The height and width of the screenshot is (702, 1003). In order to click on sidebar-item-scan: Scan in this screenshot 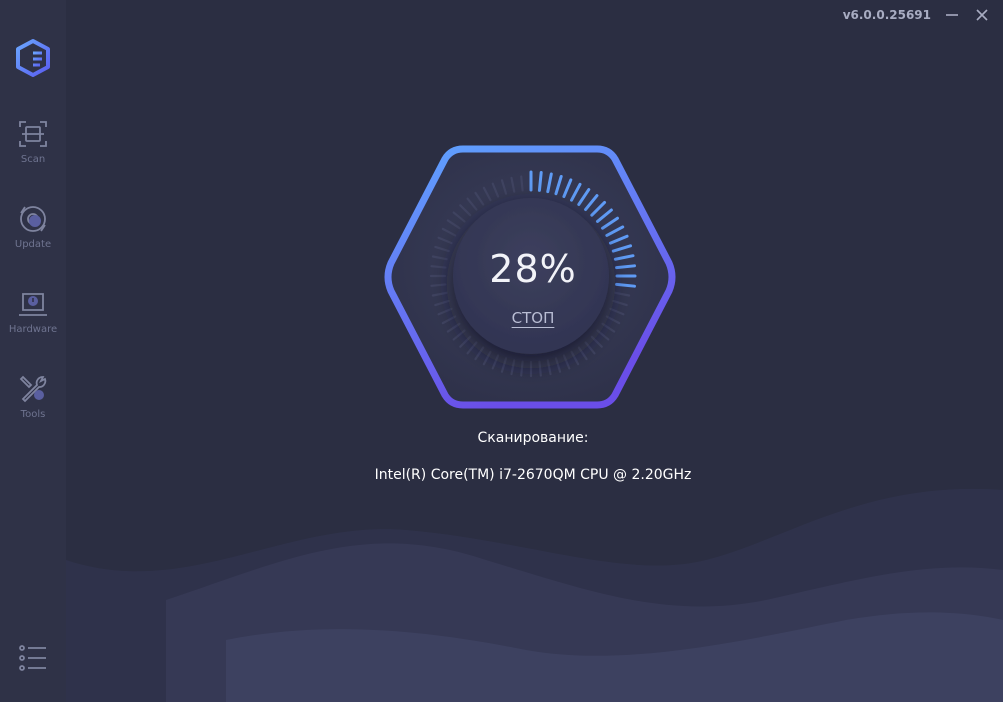, I will do `click(33, 153)`.